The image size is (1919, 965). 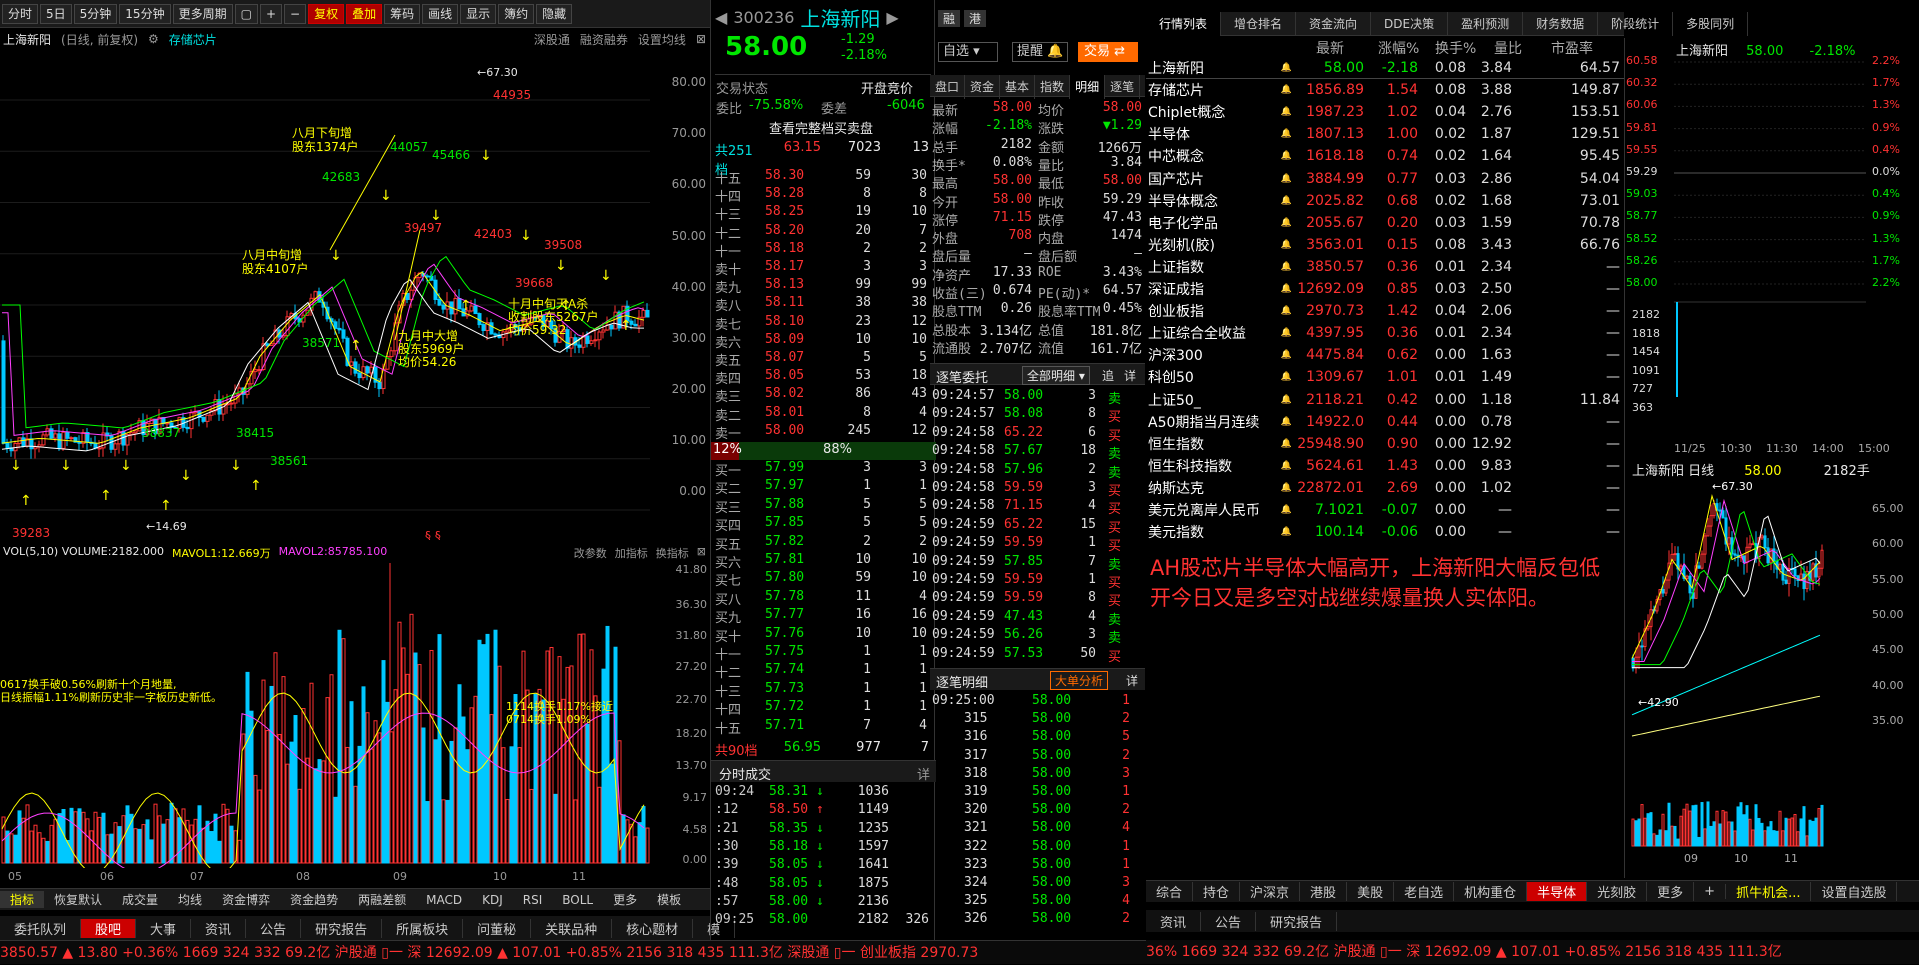 I want to click on minus-icon: −, so click(x=295, y=13).